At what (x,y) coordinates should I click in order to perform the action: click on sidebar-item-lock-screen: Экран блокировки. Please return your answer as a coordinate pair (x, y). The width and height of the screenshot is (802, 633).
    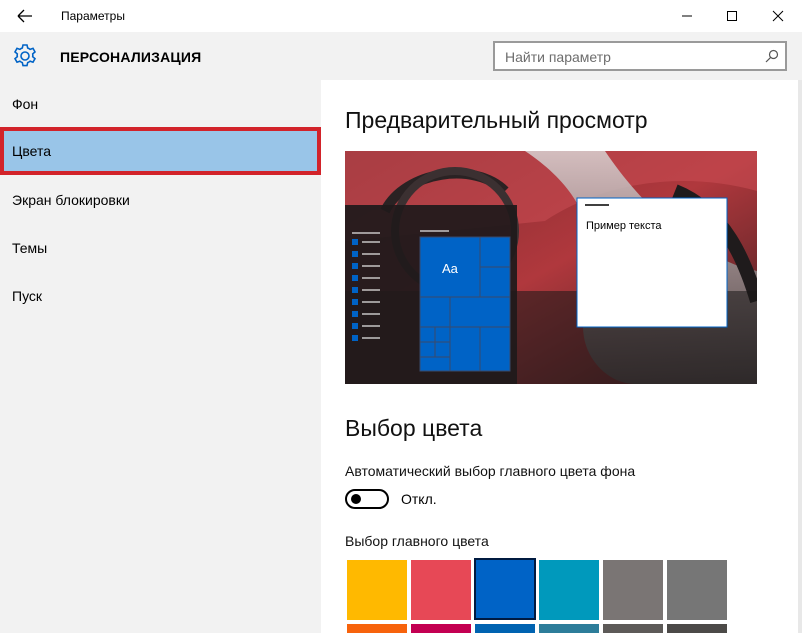
    Looking at the image, I should click on (160, 200).